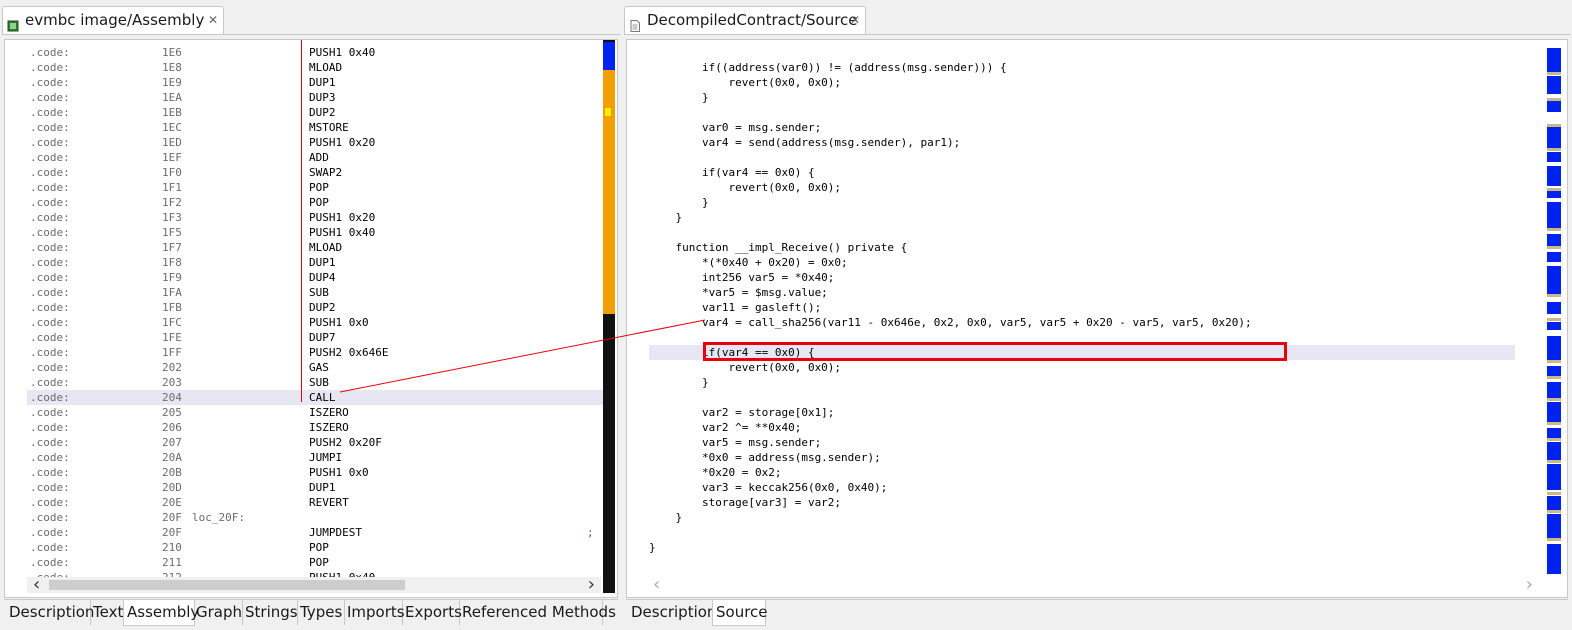  What do you see at coordinates (735, 307) in the screenshot?
I see `source-line: var11 = gasleft();` at bounding box center [735, 307].